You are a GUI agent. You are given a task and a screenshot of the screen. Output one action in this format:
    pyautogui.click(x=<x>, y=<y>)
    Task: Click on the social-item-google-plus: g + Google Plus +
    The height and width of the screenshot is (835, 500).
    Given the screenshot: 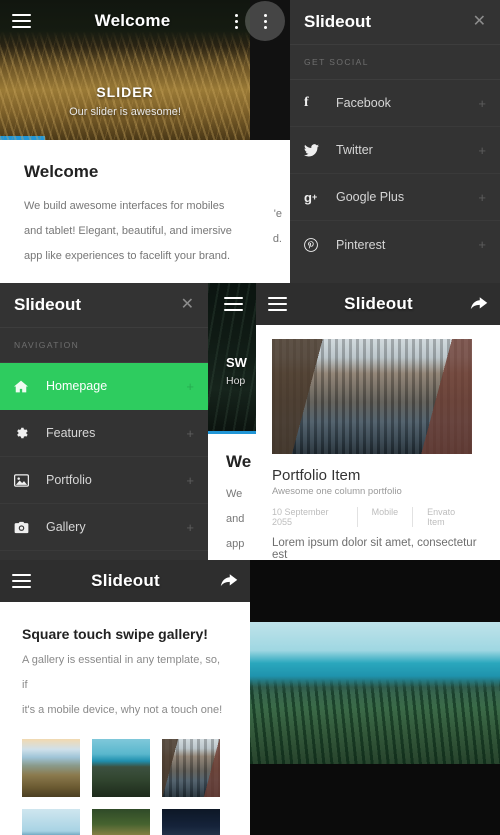 What is the action you would take?
    pyautogui.click(x=395, y=197)
    